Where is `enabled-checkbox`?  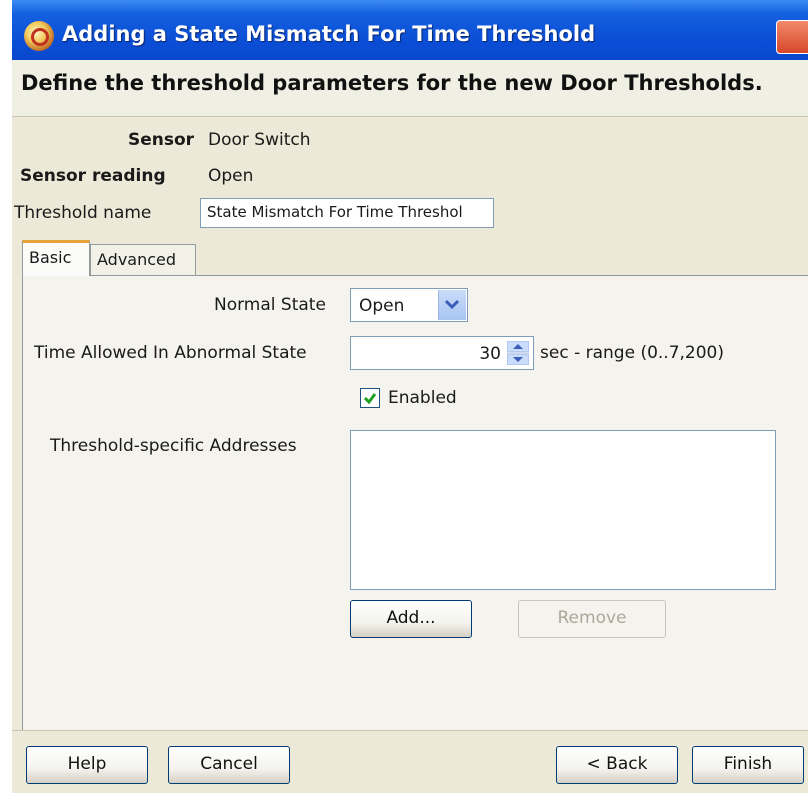
enabled-checkbox is located at coordinates (370, 398).